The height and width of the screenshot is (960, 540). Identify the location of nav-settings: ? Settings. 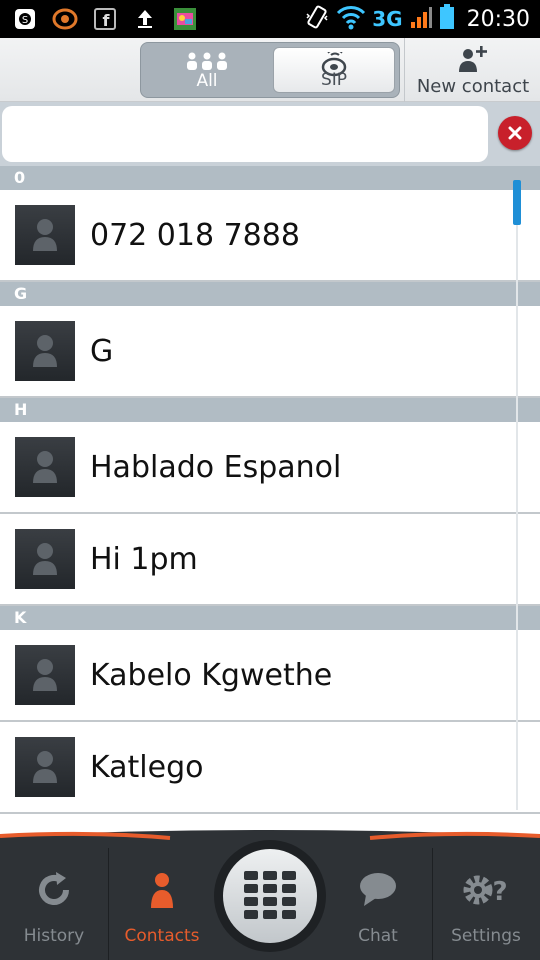
(486, 904).